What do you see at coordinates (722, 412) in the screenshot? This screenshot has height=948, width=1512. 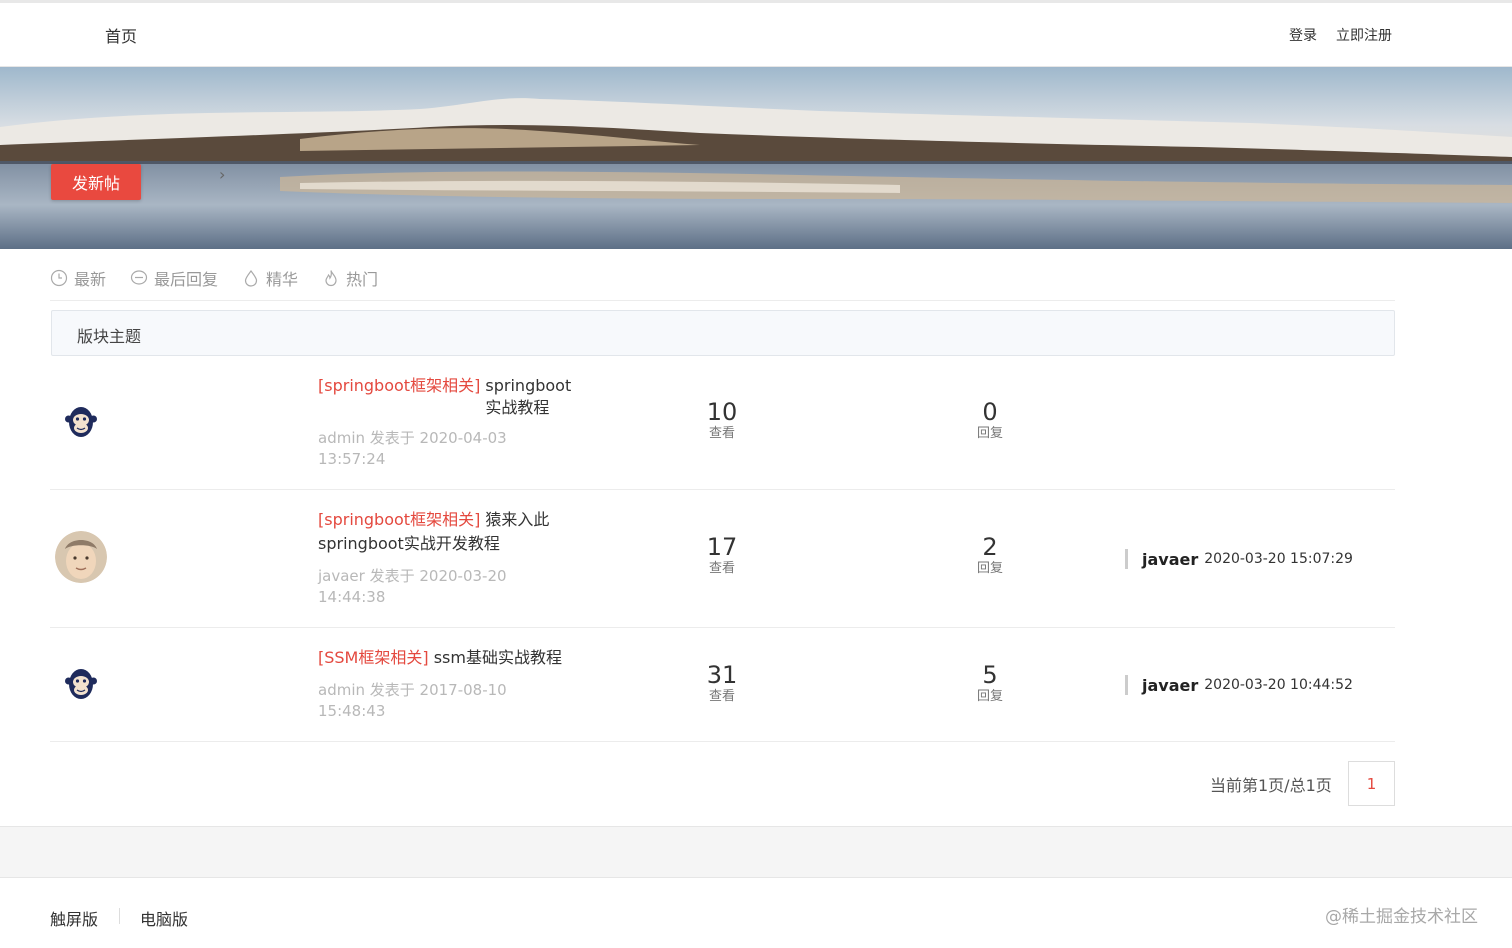 I see `views-number: 10` at bounding box center [722, 412].